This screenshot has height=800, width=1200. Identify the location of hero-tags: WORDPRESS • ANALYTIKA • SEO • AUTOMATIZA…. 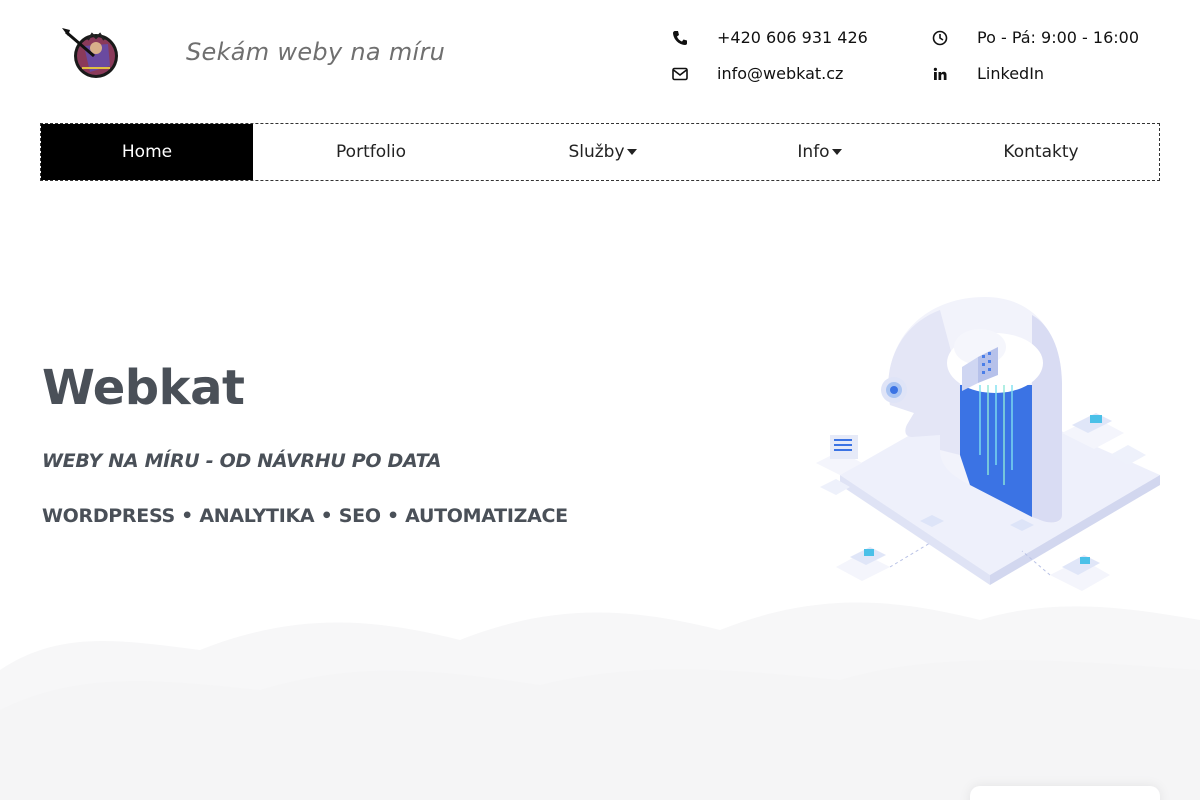
(305, 516).